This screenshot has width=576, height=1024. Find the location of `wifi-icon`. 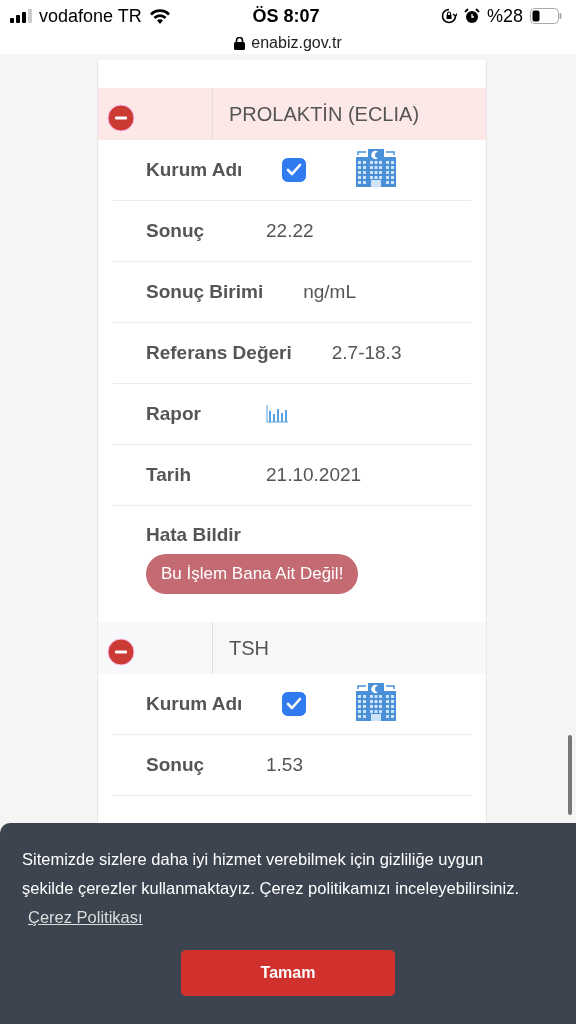

wifi-icon is located at coordinates (159, 16).